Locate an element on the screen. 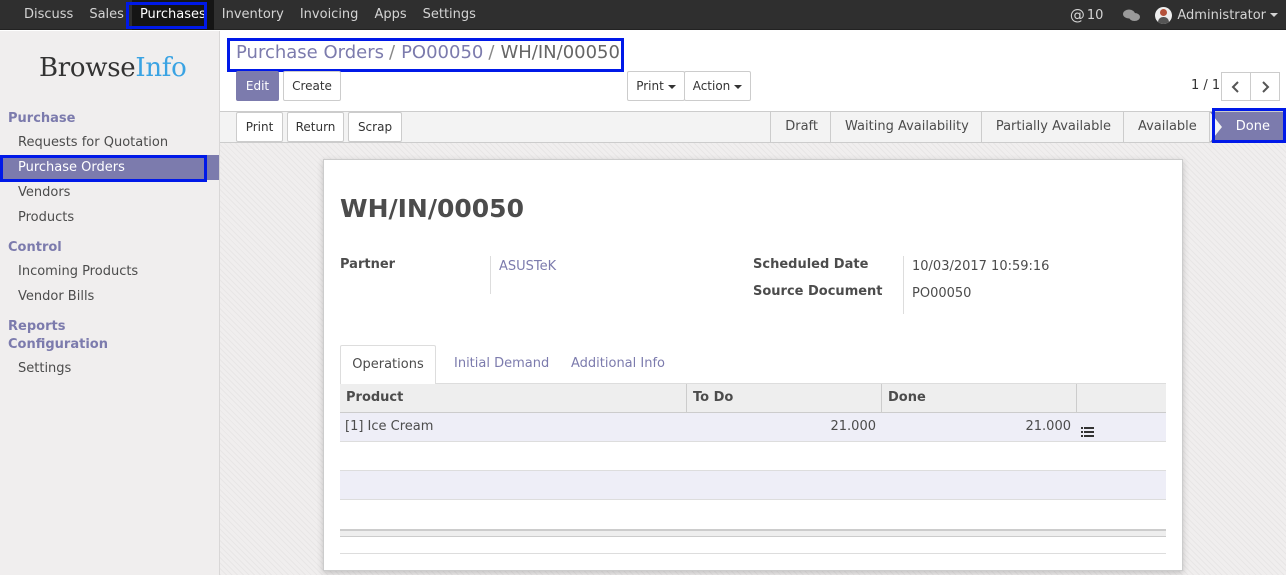 The image size is (1286, 575). list-detail-icon is located at coordinates (1087, 429).